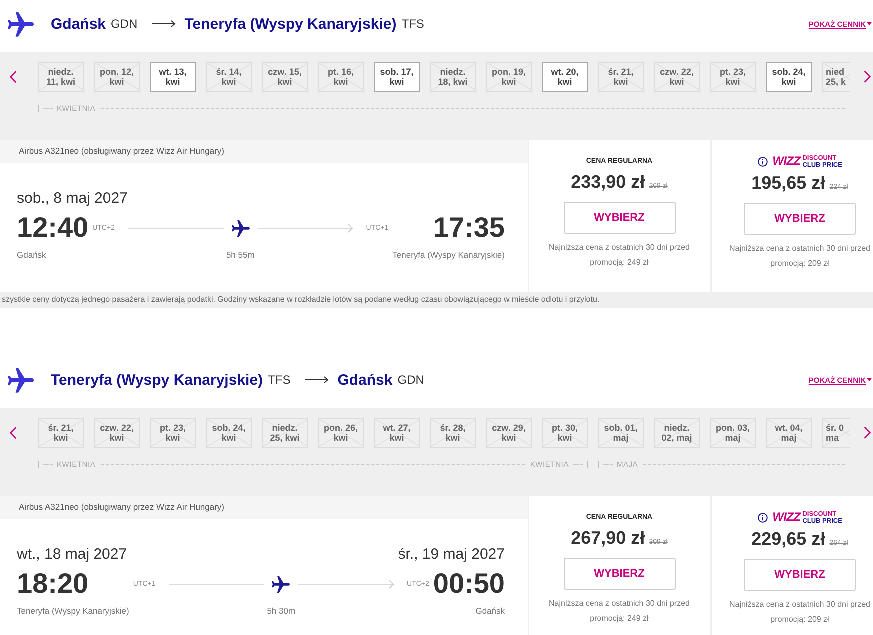  What do you see at coordinates (53, 228) in the screenshot?
I see `departure-time: 12:40` at bounding box center [53, 228].